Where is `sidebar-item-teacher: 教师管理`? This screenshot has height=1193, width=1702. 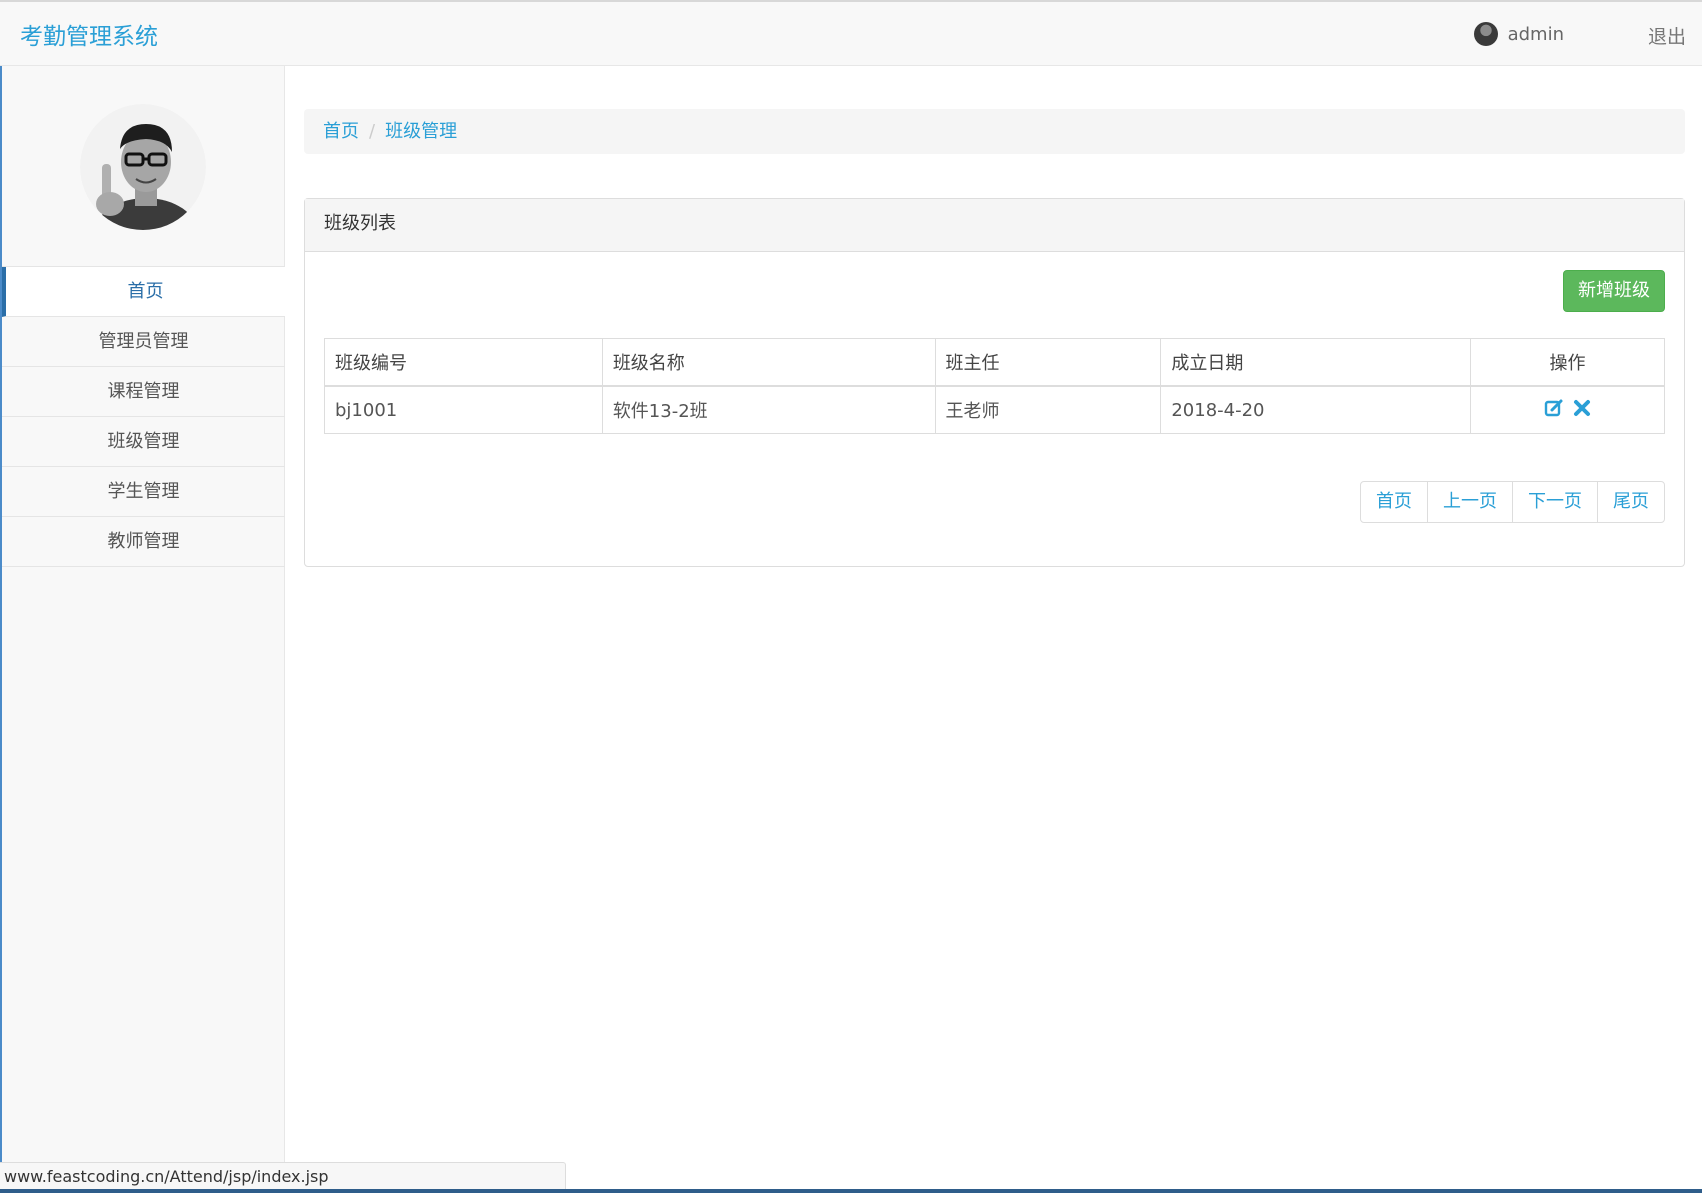 sidebar-item-teacher: 教师管理 is located at coordinates (143, 542).